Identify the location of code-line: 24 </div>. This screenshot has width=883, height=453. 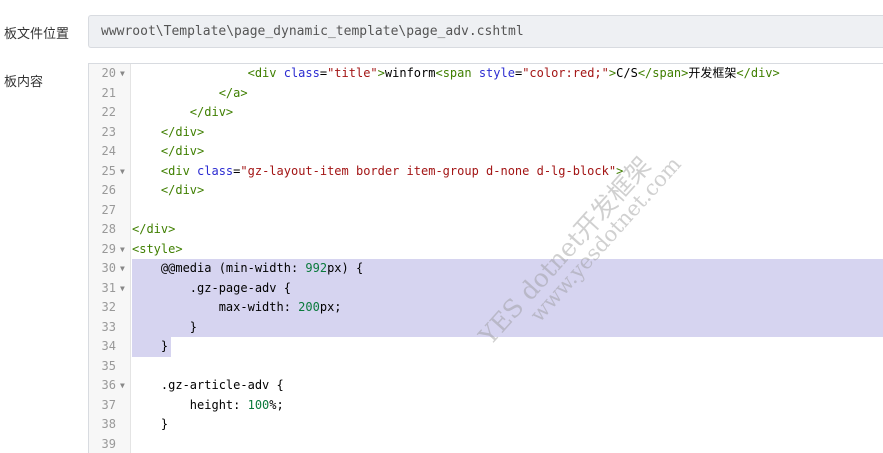
(486, 152).